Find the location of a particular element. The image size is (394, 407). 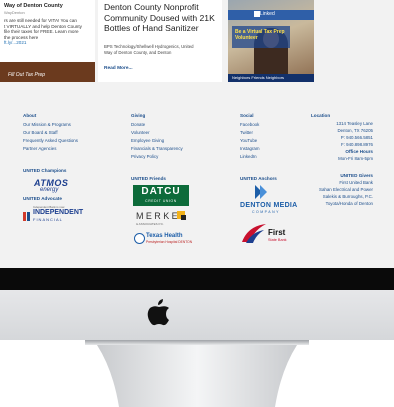

address-line: Denton, TX 76205 is located at coordinates (355, 130).